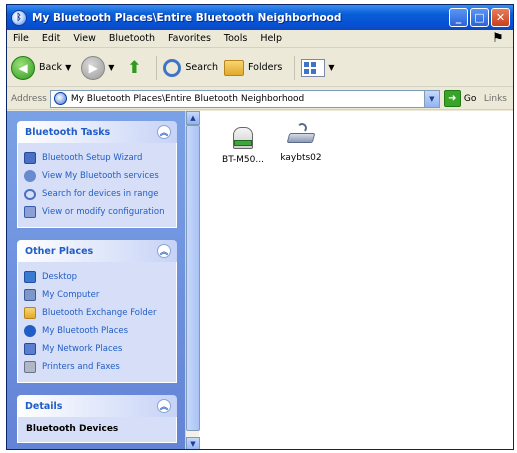 The image size is (517, 453). I want to click on forward-button: ▶ ▼, so click(99, 67).